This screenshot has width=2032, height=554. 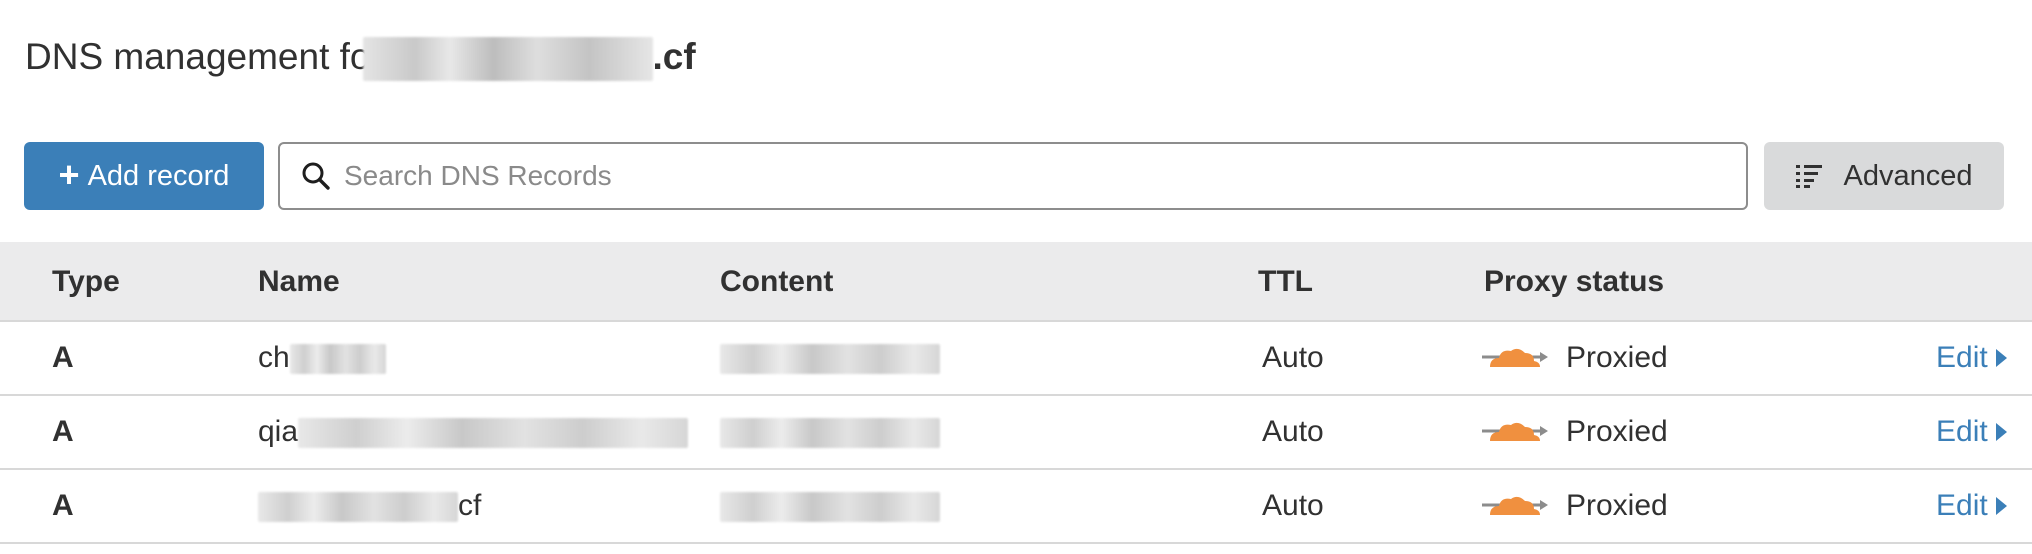 I want to click on header-proxy-status: Proxy status, so click(x=1574, y=282).